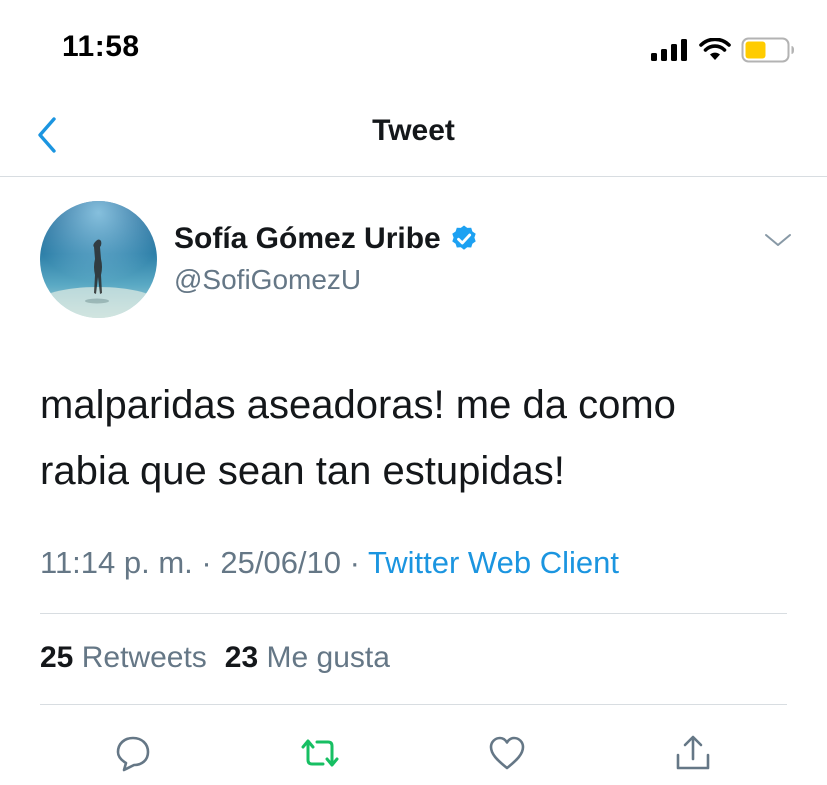  Describe the element at coordinates (241, 657) in the screenshot. I see `likes-count: 23` at that location.